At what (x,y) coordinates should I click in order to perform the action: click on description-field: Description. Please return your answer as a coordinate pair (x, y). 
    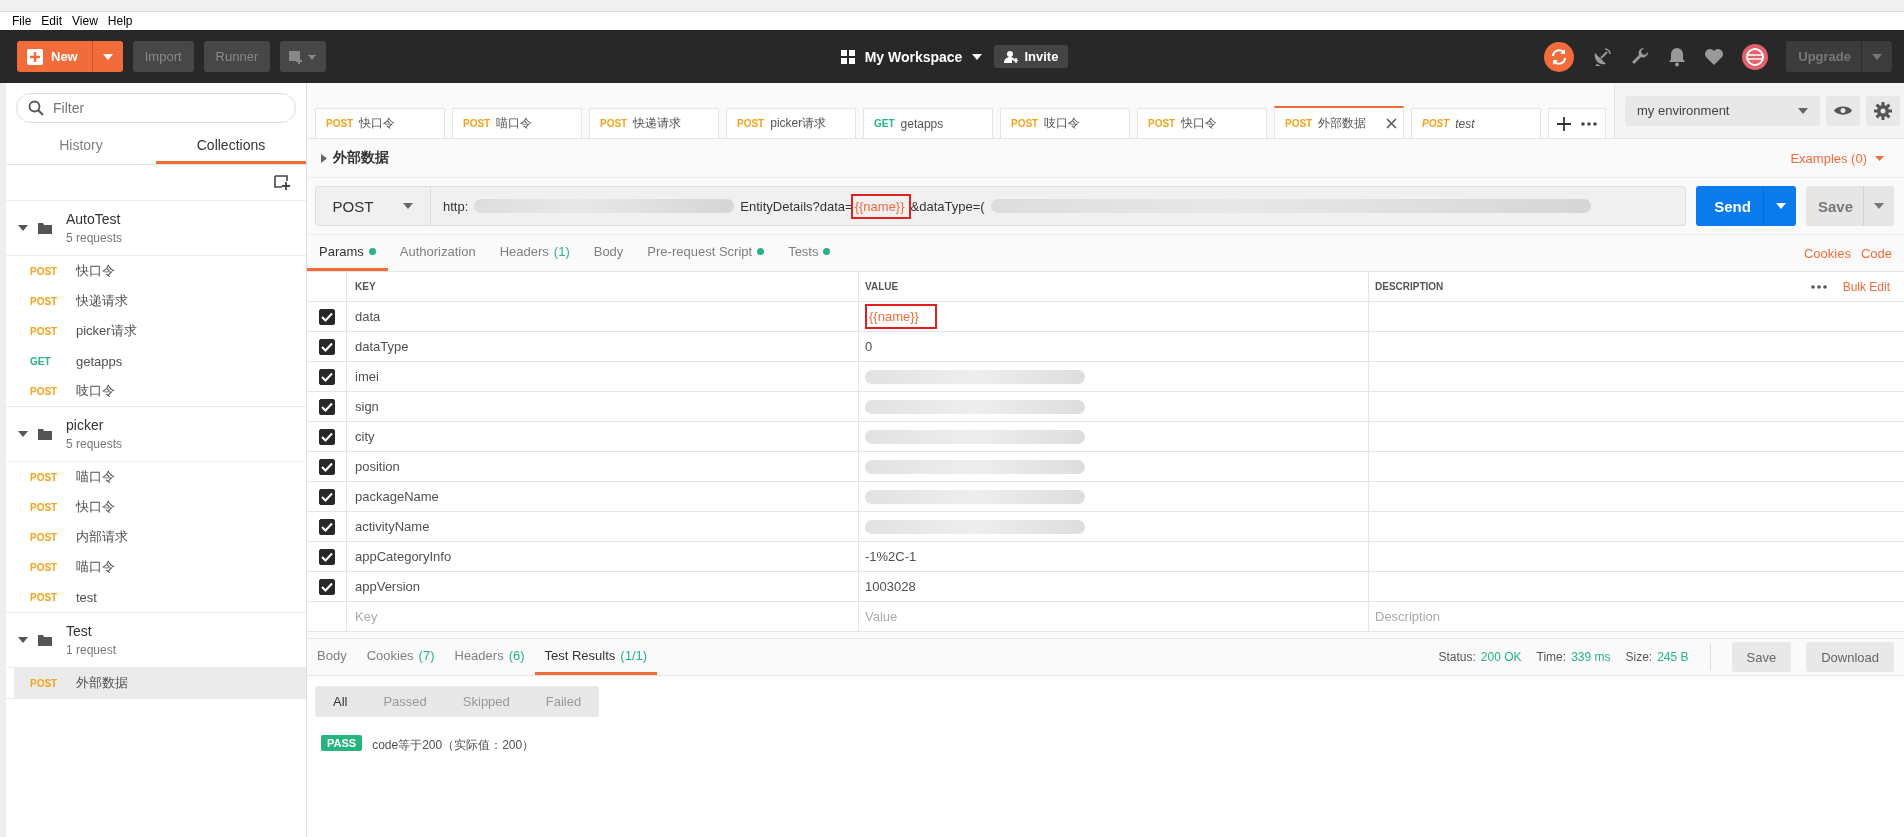
    Looking at the image, I should click on (1613, 616).